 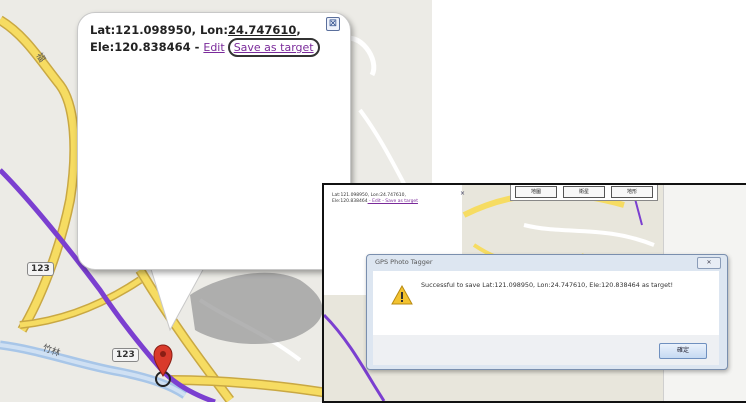 I want to click on map-pin-icon, so click(x=163, y=365).